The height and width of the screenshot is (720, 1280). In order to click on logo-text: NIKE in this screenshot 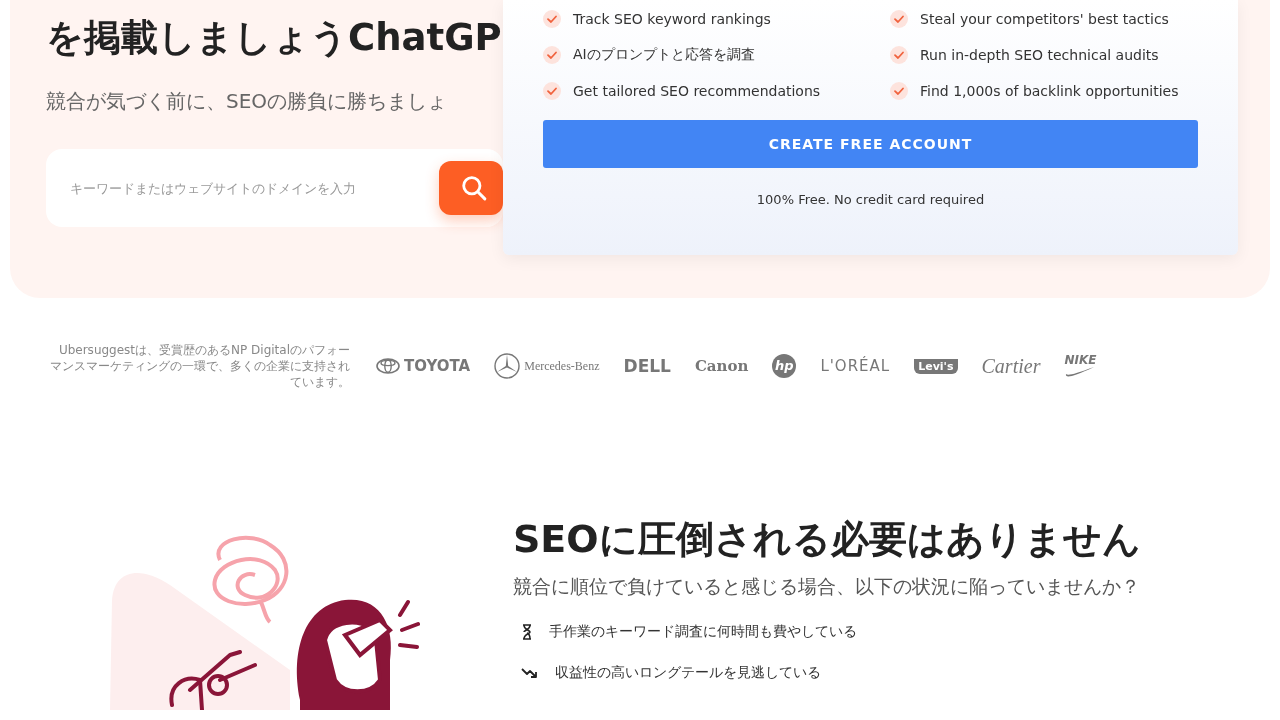, I will do `click(1080, 360)`.